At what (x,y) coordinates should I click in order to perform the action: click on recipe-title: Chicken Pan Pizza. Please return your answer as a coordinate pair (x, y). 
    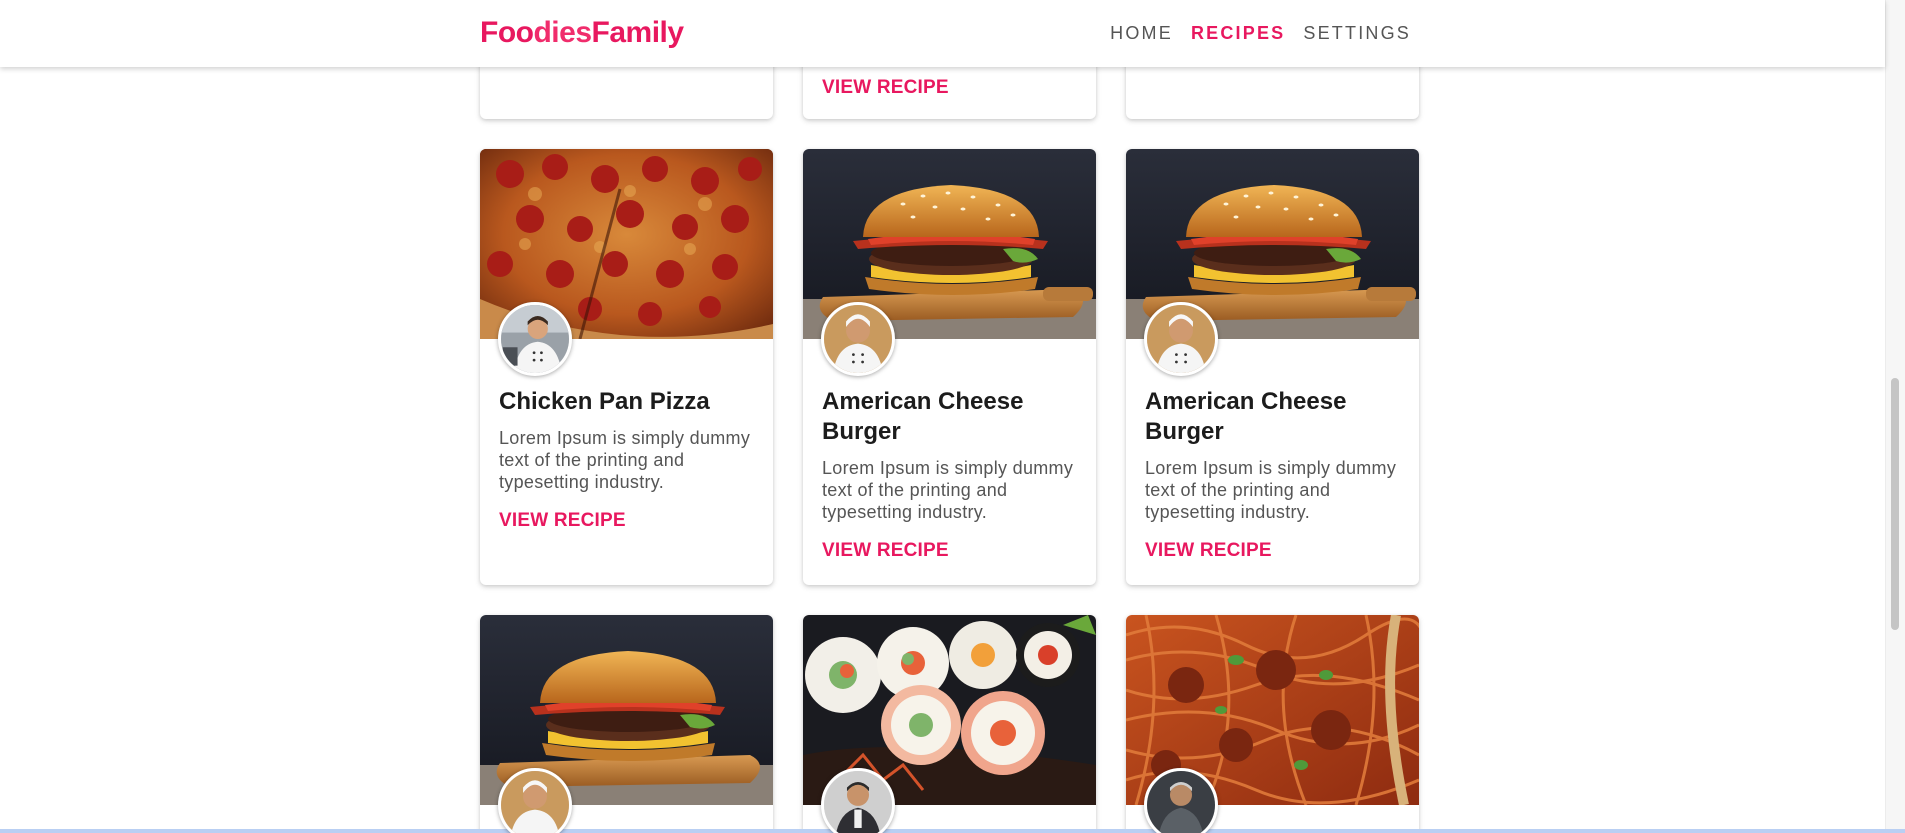
    Looking at the image, I should click on (604, 401).